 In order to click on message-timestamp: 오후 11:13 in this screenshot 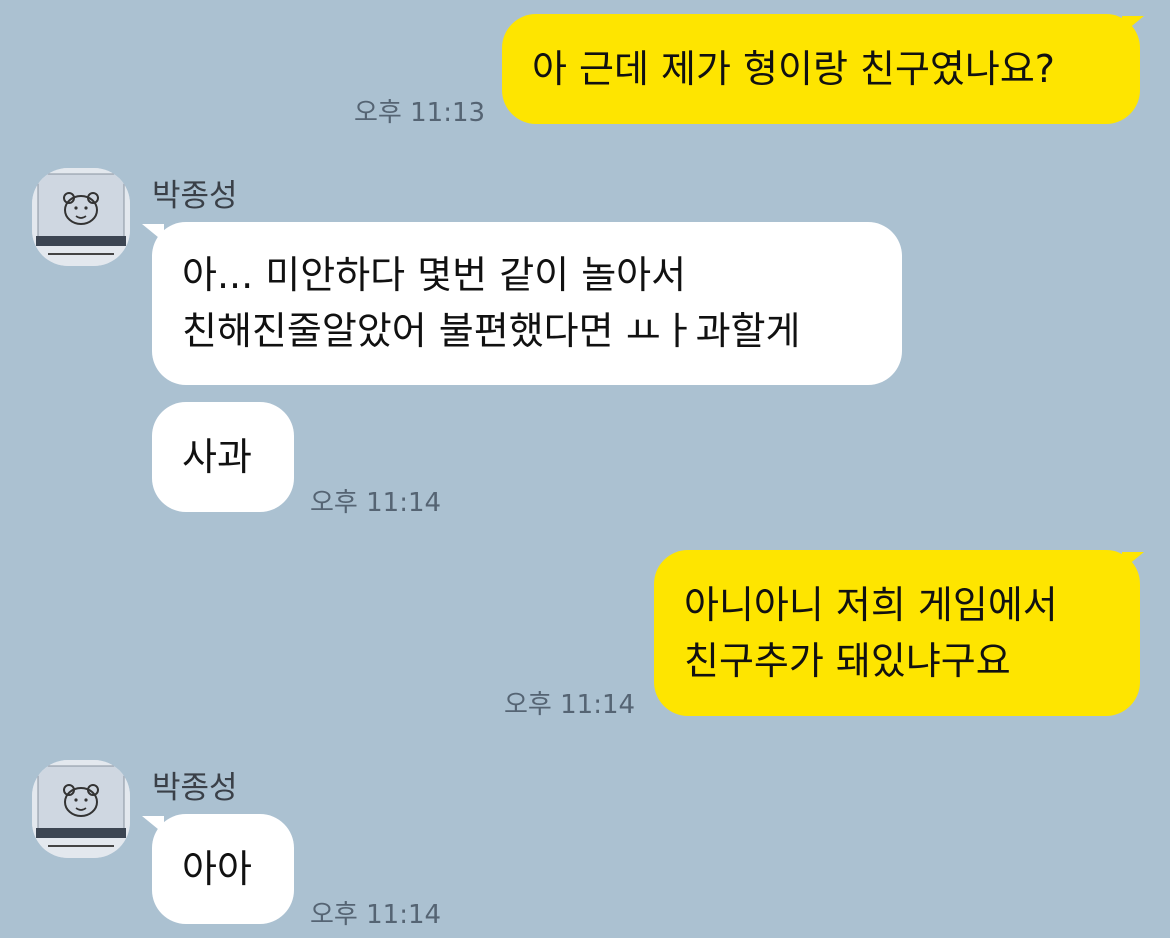, I will do `click(420, 113)`.